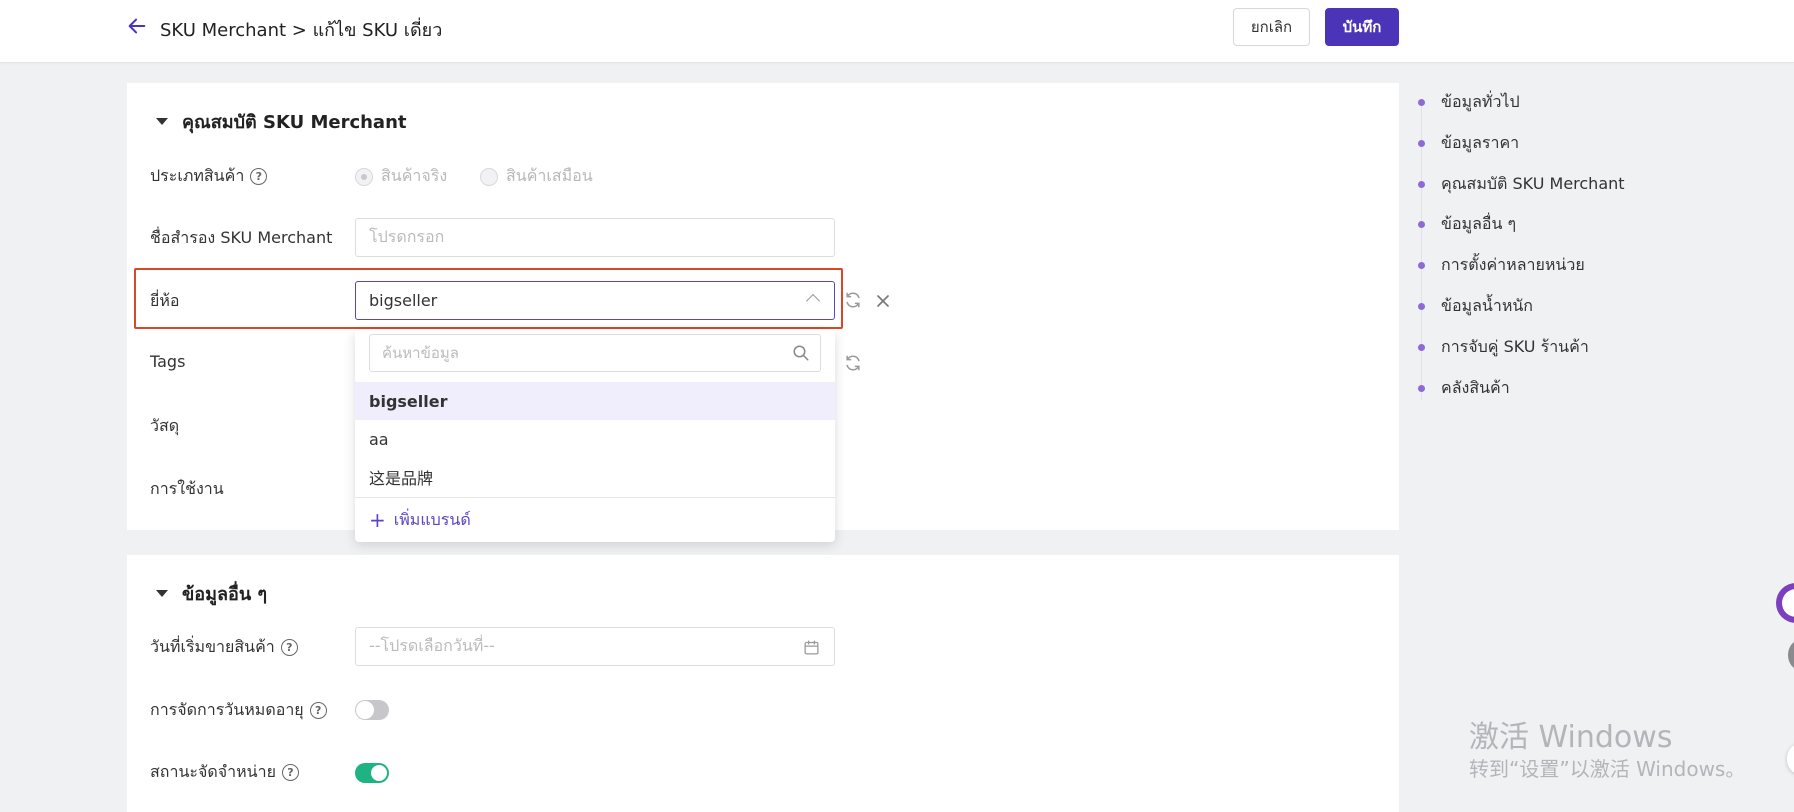 This screenshot has height=812, width=1794. I want to click on brand-selected-value: bigseller, so click(403, 300).